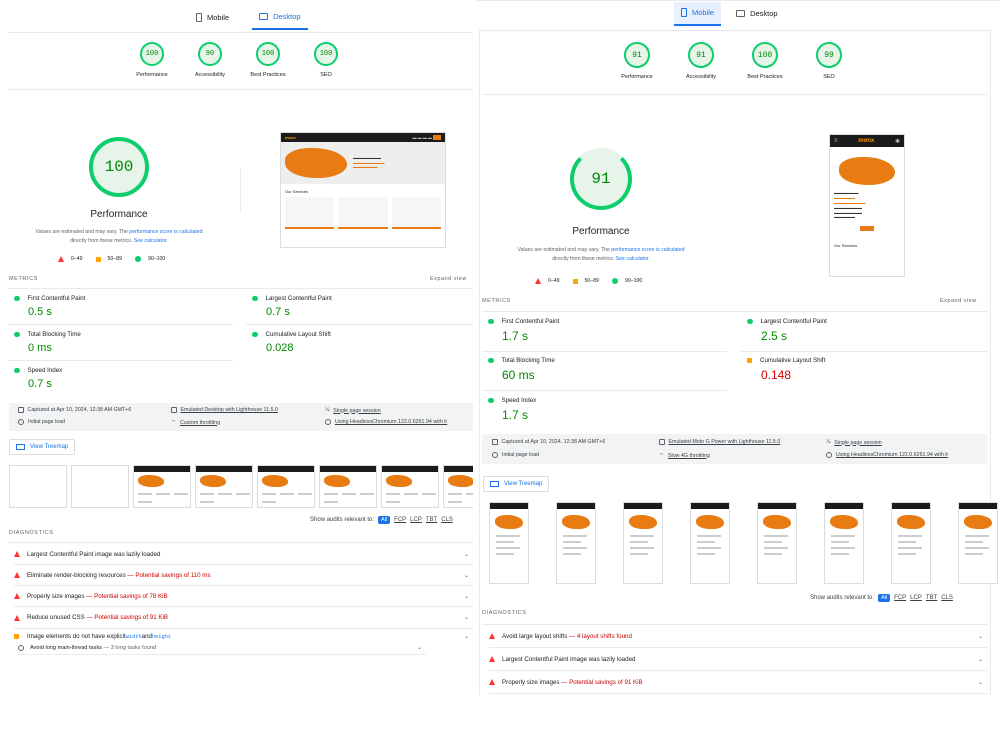 This screenshot has height=750, width=1000. I want to click on tab-desktop-label: Desktop, so click(764, 13).